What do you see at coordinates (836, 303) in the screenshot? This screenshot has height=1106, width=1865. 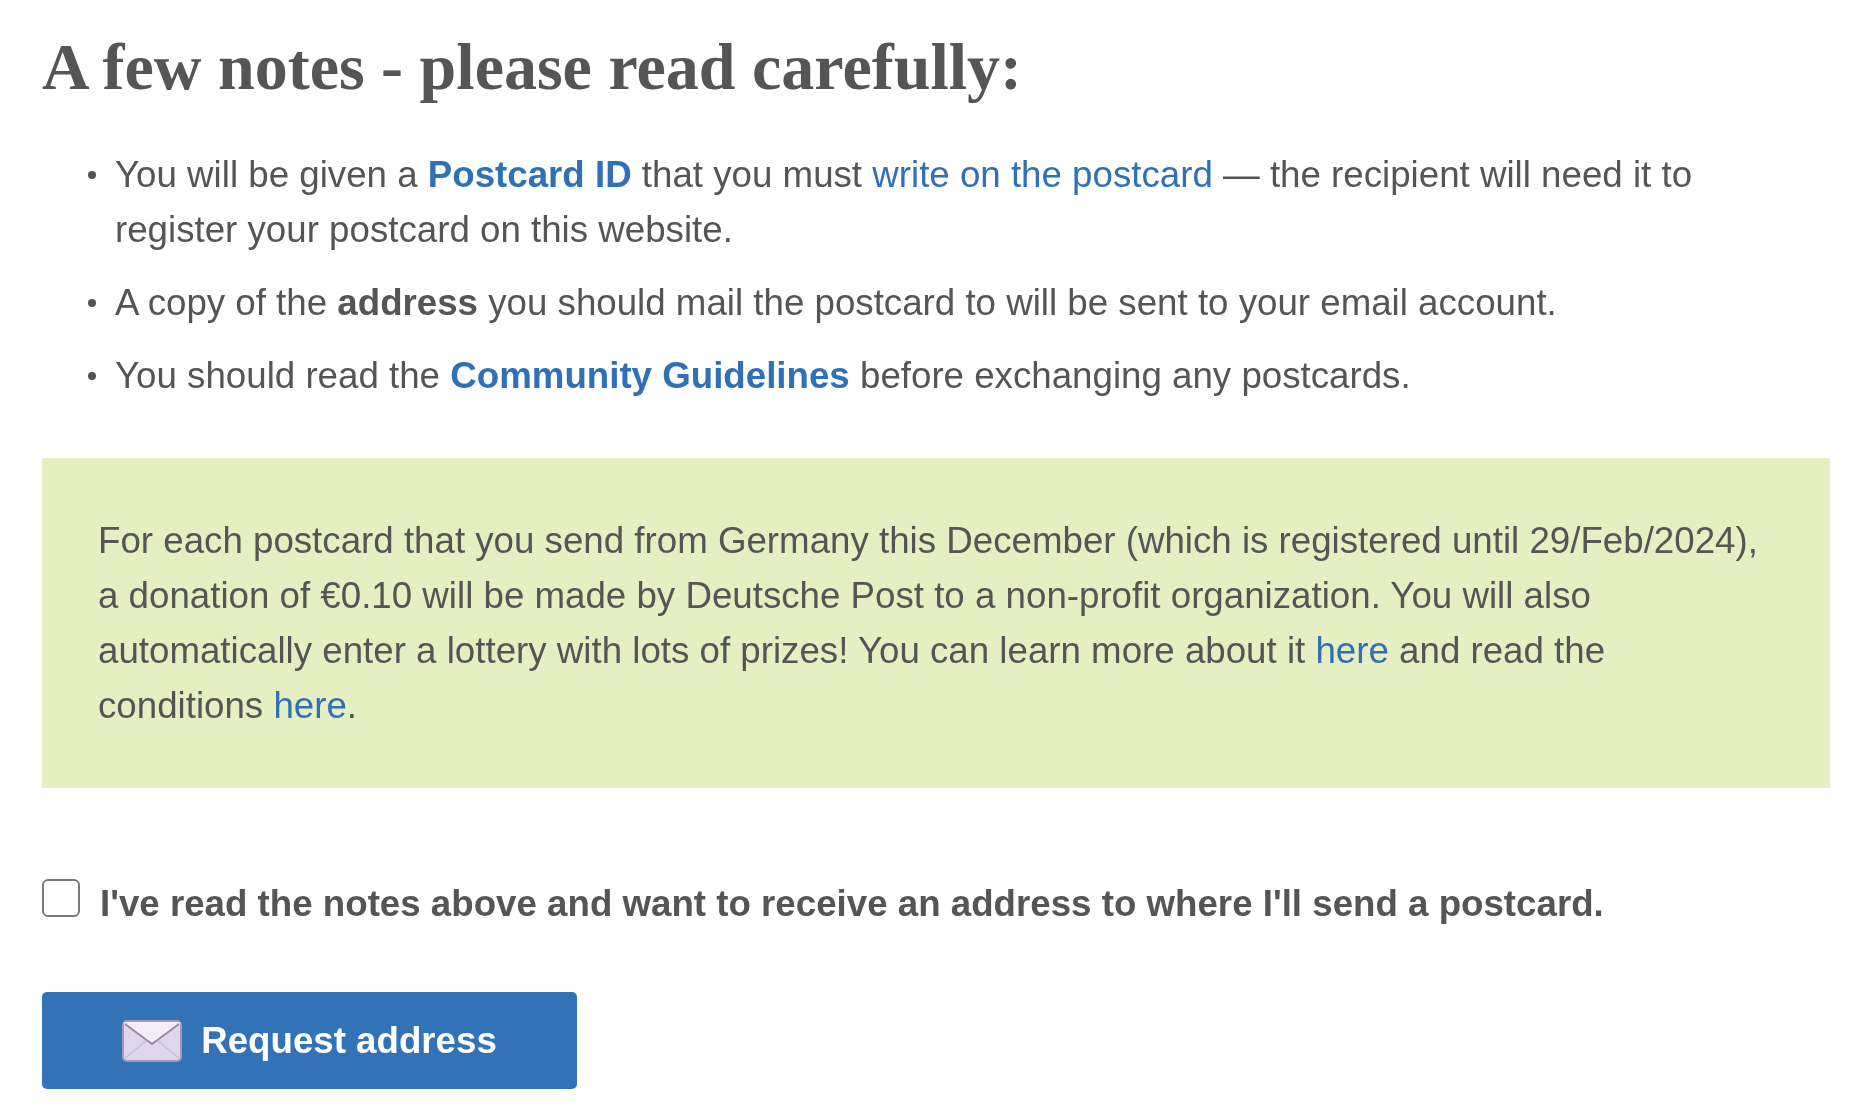 I see `note-text: A copy of the address you should mail the postcard to will be sent to your email account.` at bounding box center [836, 303].